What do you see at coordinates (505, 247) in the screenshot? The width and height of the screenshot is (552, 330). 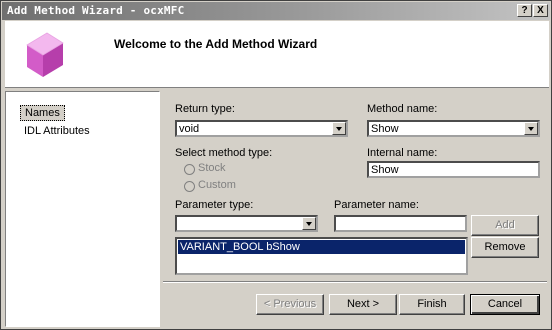 I see `remove-button: Remove` at bounding box center [505, 247].